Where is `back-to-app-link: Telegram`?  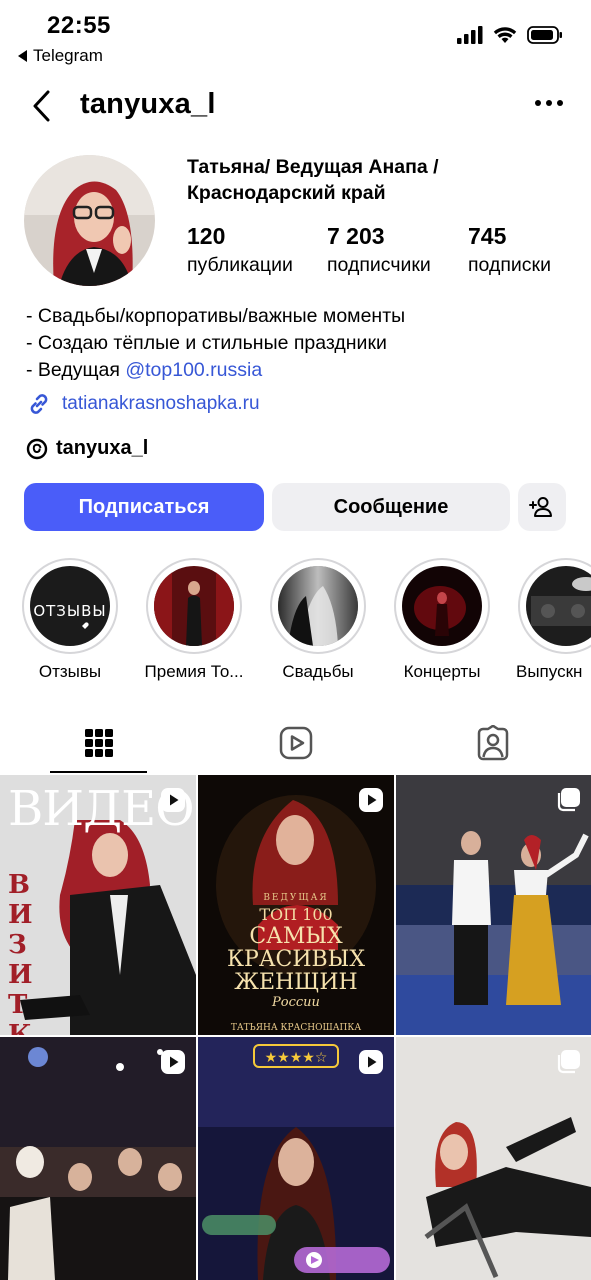
back-to-app-link: Telegram is located at coordinates (60, 56).